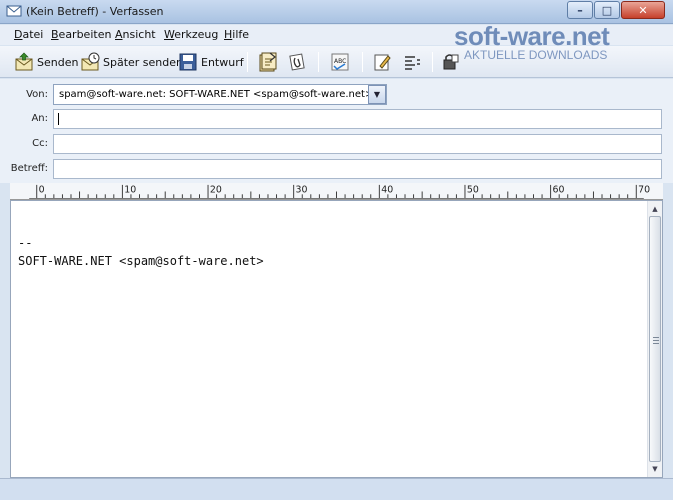  I want to click on spellcheck-icon: ABC, so click(340, 62).